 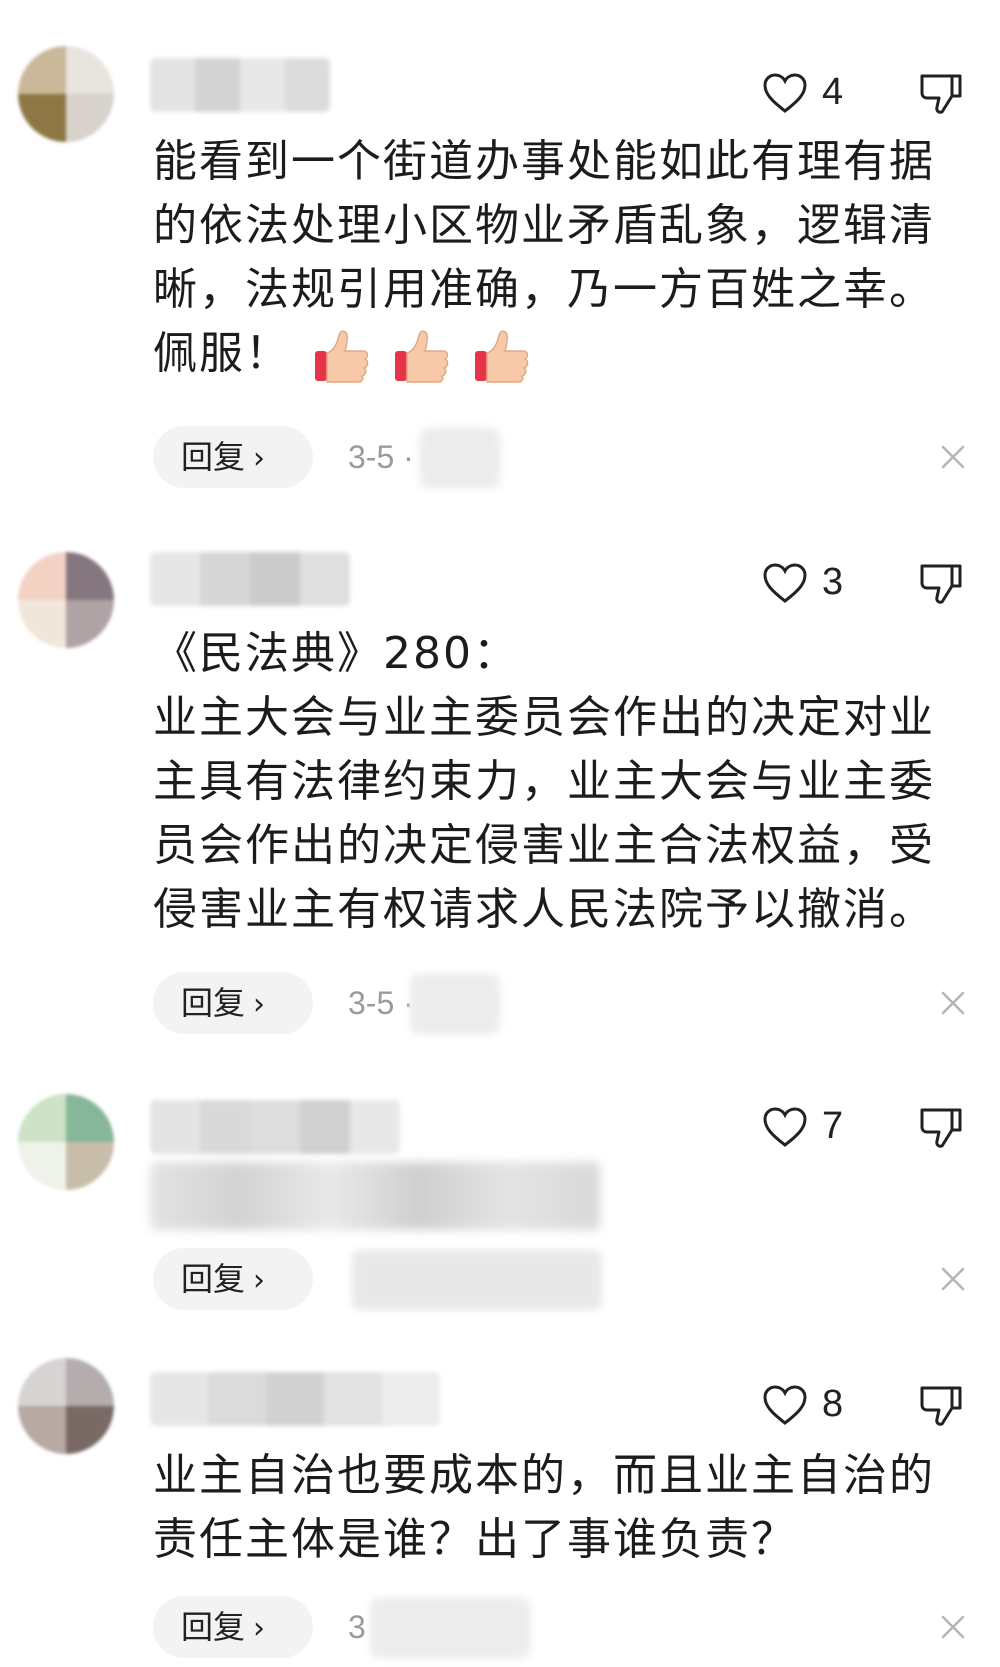 I want to click on comment-line: 业主自治也要成本的，而且业主自治的, so click(x=544, y=1475).